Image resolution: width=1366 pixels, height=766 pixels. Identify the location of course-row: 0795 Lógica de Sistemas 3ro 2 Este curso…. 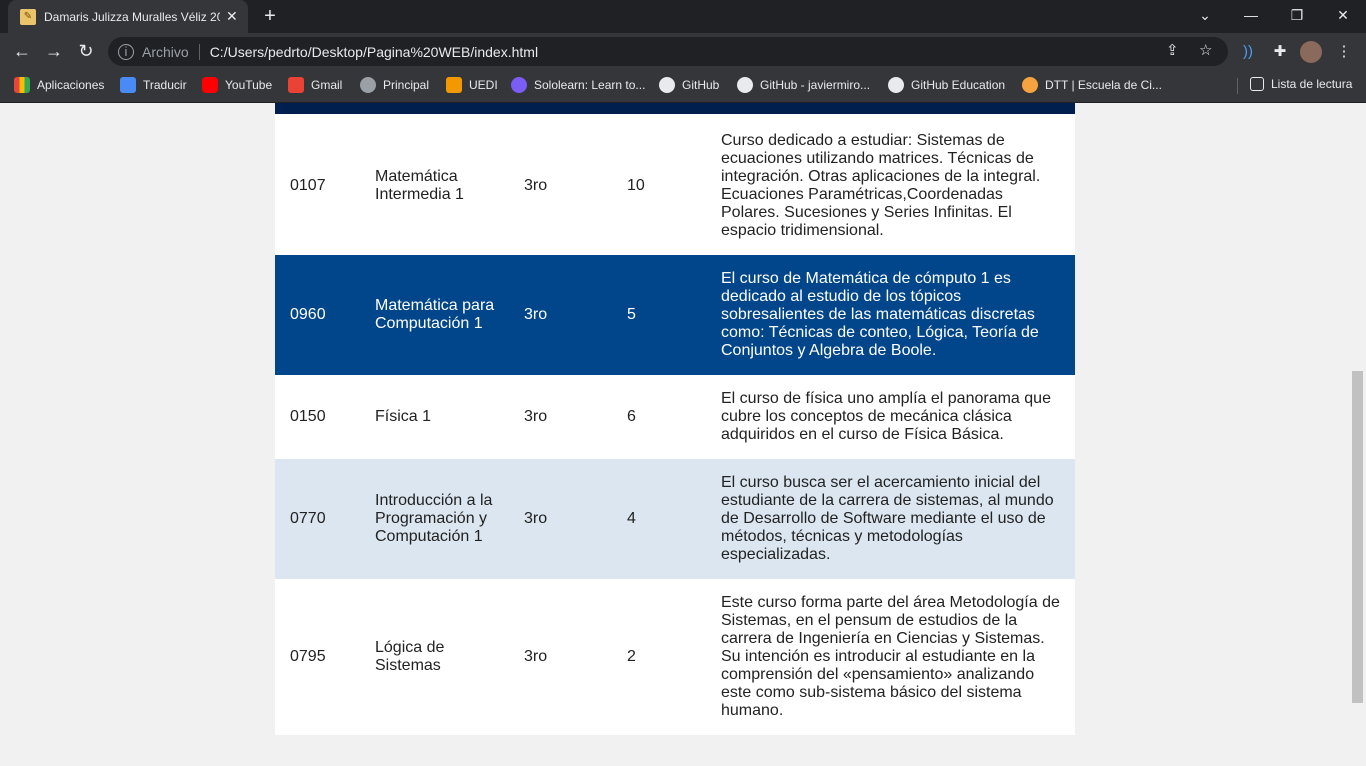
(675, 657).